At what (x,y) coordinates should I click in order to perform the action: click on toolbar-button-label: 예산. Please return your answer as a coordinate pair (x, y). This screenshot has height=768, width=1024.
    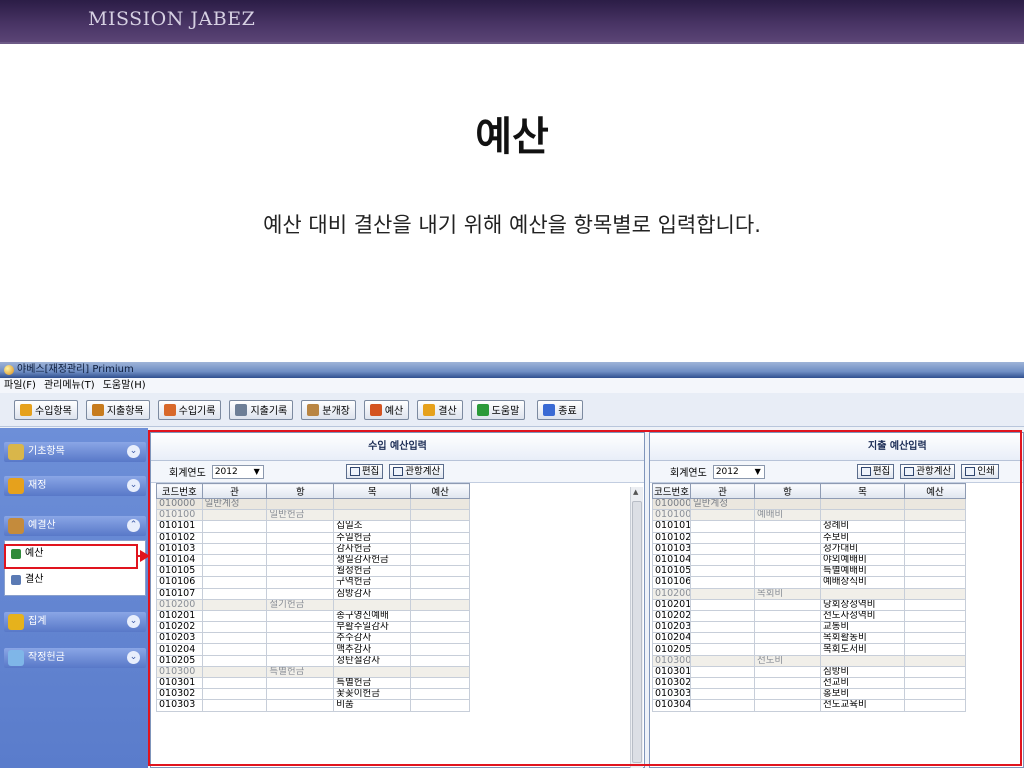
    Looking at the image, I should click on (394, 411).